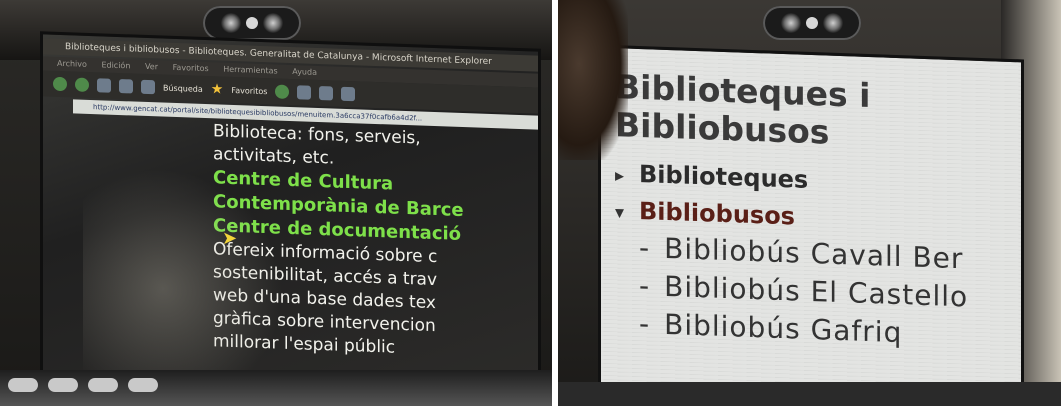 Image resolution: width=1061 pixels, height=406 pixels. I want to click on home-icon, so click(148, 87).